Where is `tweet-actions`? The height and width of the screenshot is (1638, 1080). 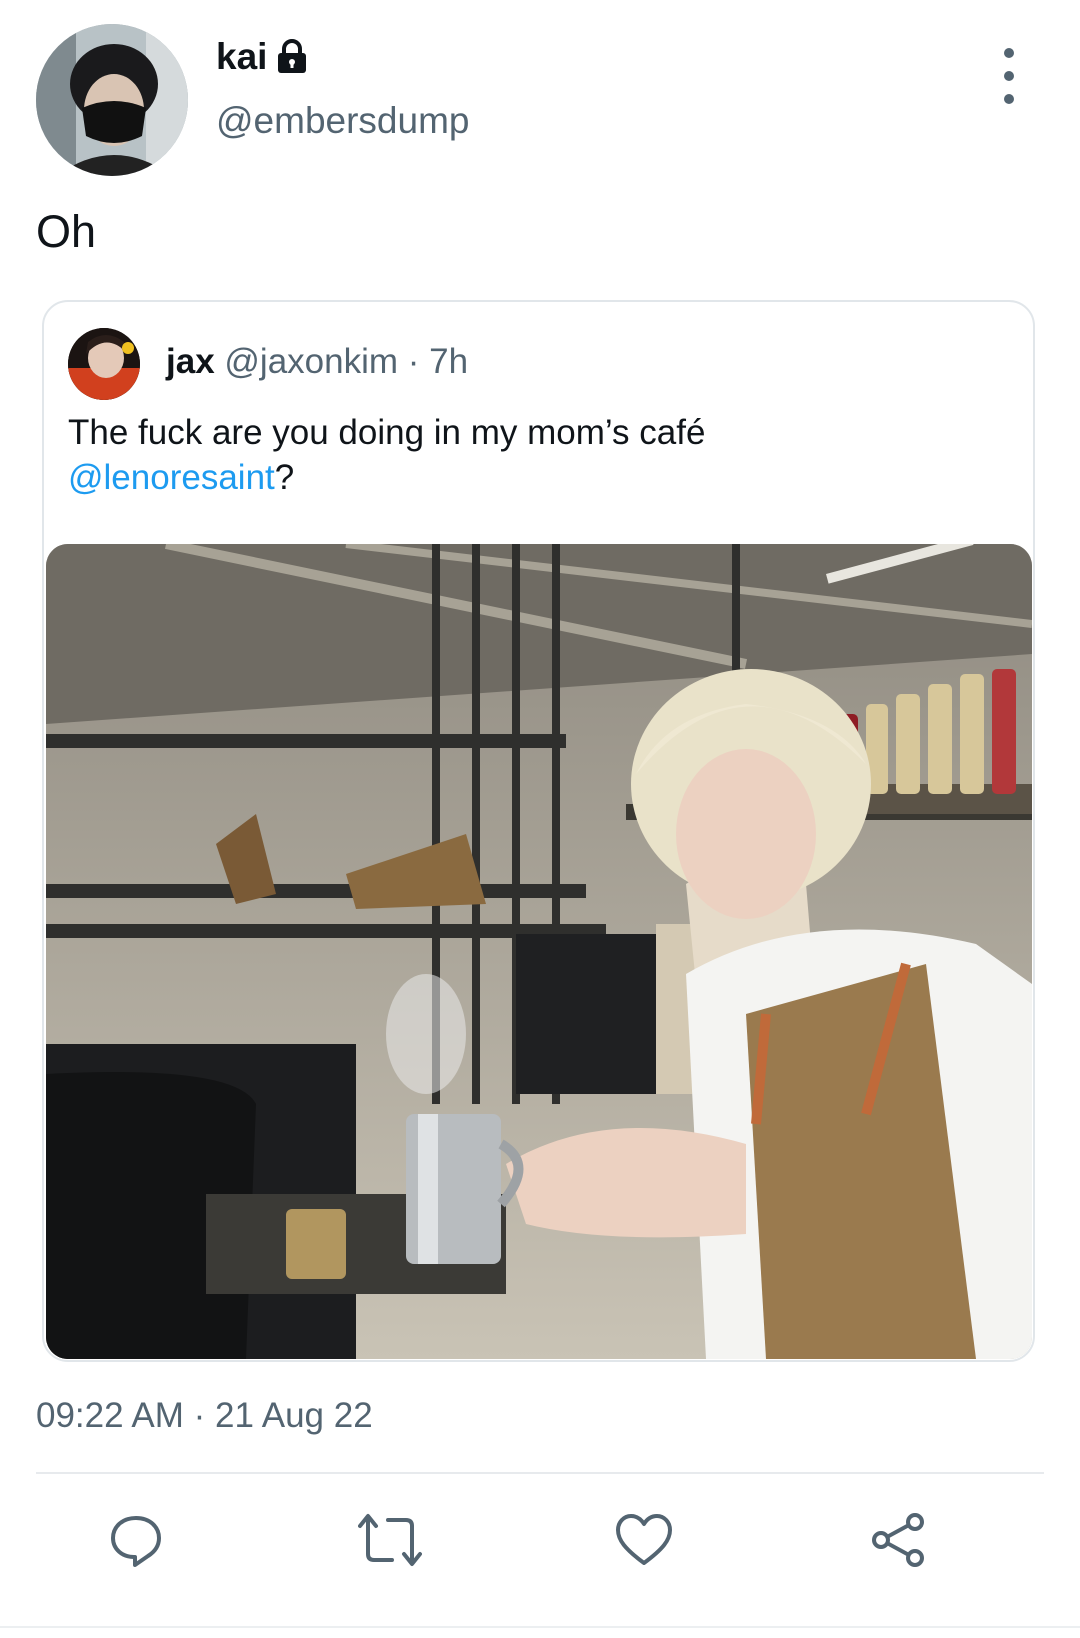
tweet-actions is located at coordinates (540, 1545).